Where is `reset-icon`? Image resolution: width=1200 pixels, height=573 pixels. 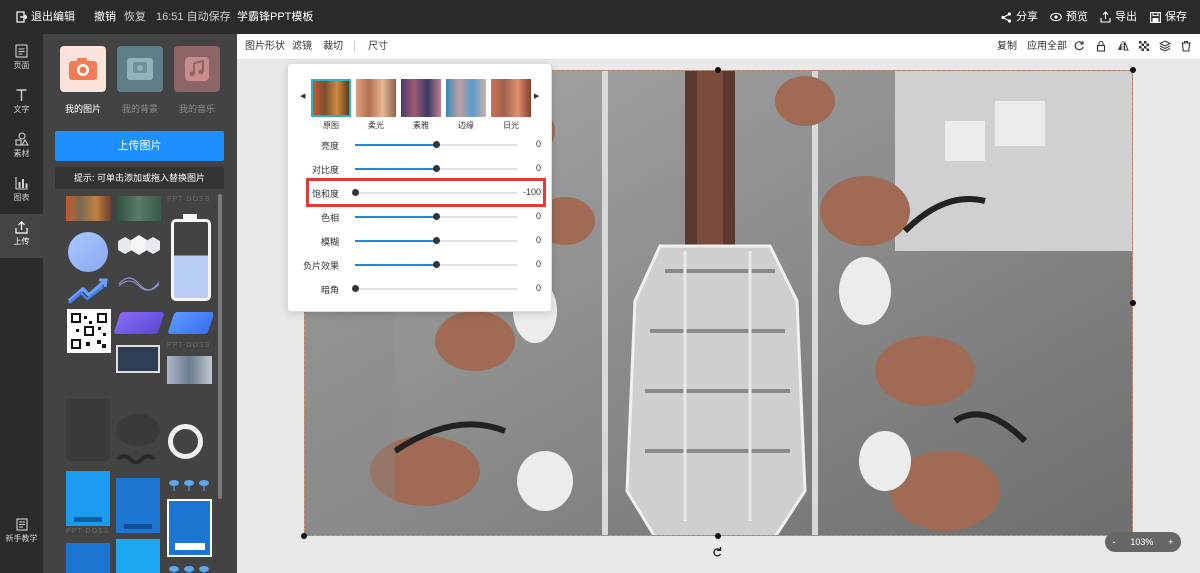 reset-icon is located at coordinates (1079, 46).